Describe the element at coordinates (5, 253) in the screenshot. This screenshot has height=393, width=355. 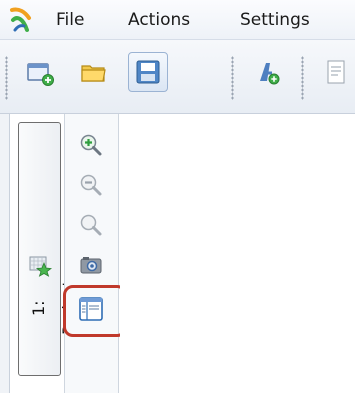
I see `left-tool-strip` at that location.